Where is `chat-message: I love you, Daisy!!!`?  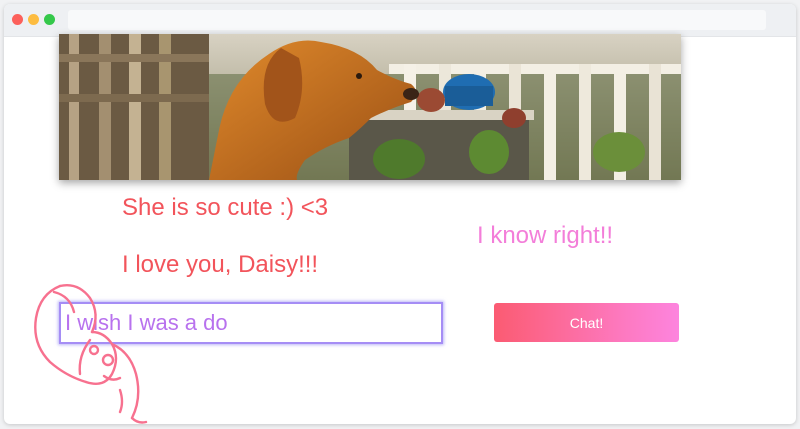
chat-message: I love you, Daisy!!! is located at coordinates (220, 264).